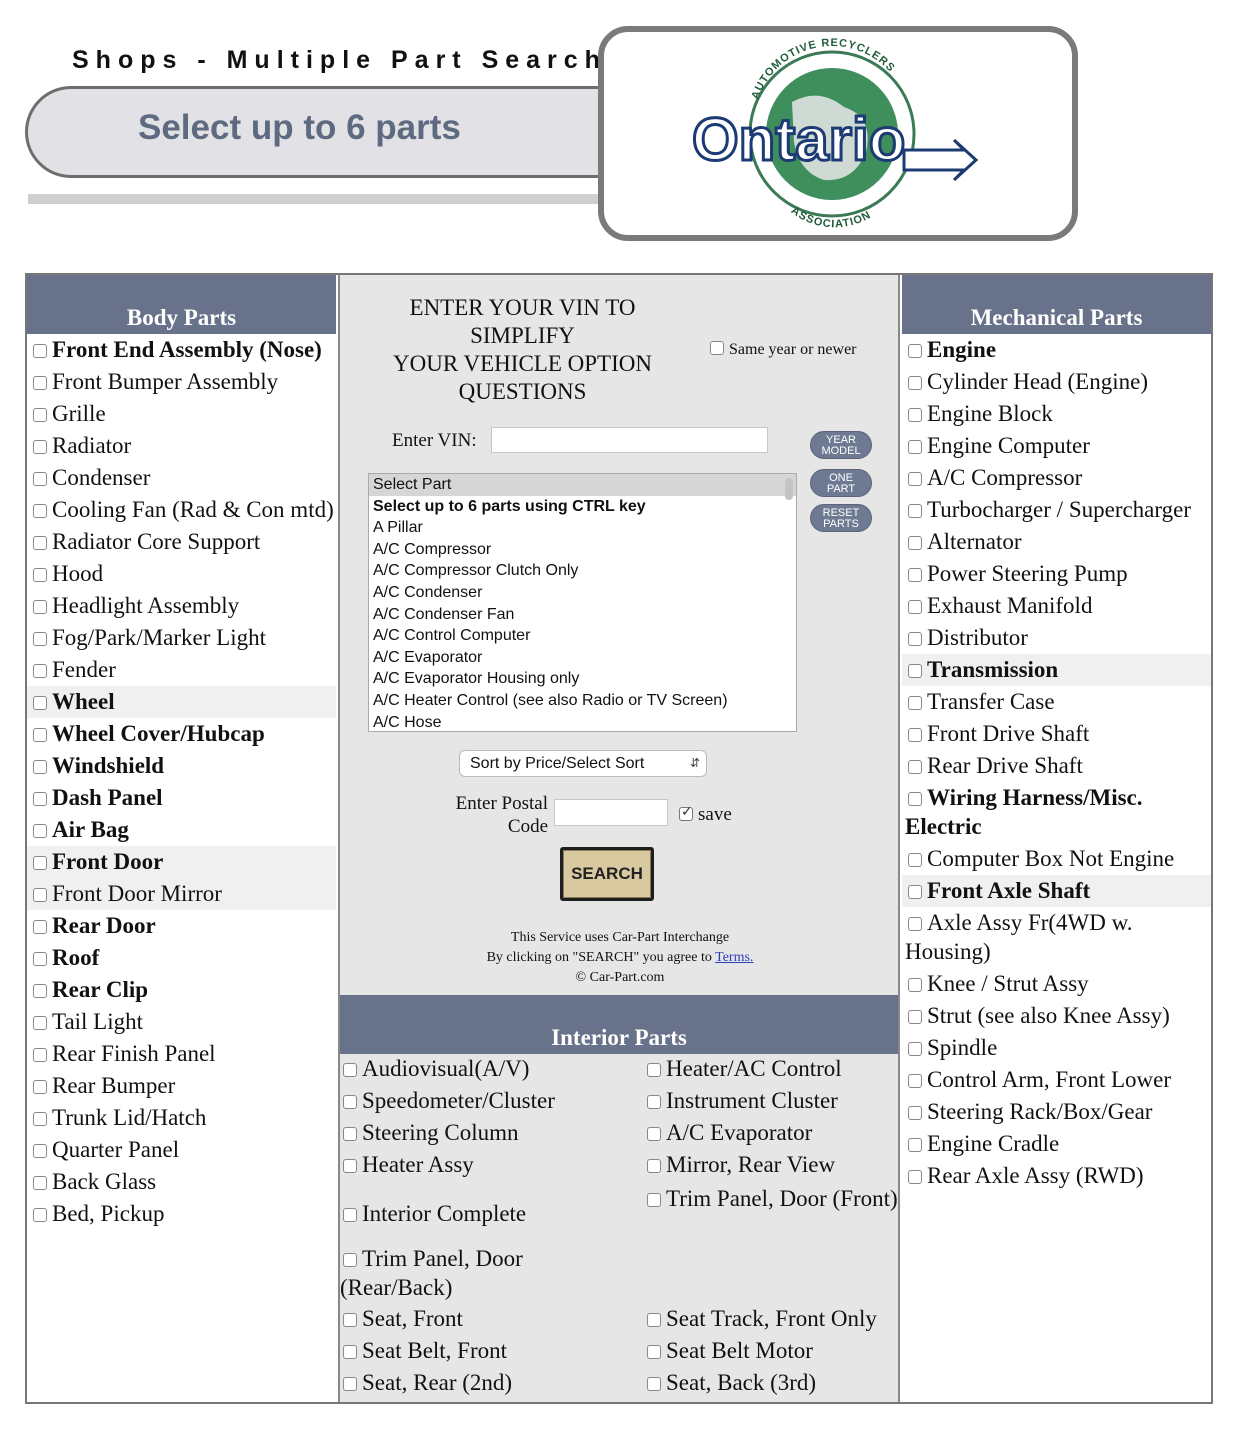 The image size is (1243, 1439). I want to click on body-part-item: Wheel, so click(181, 702).